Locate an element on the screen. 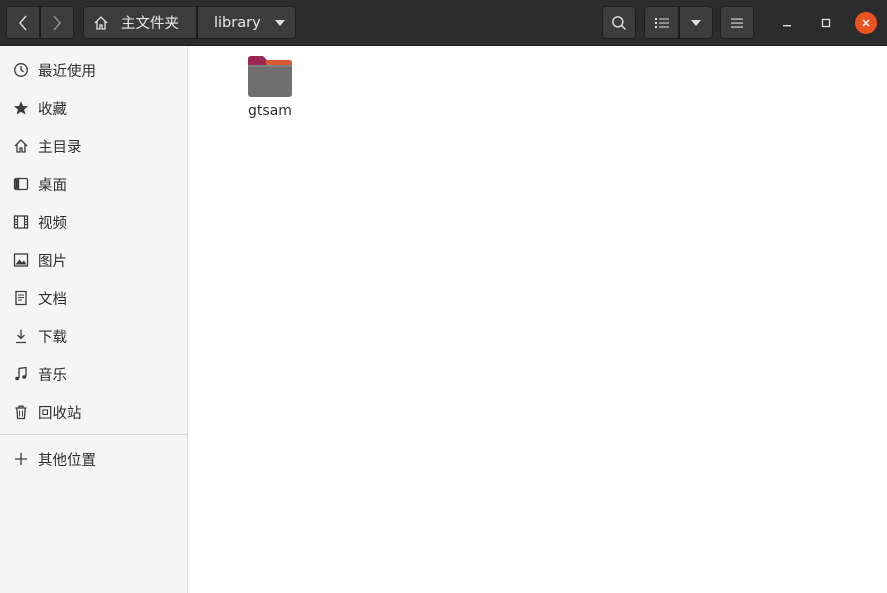 This screenshot has height=593, width=887. sidebar-item-label: 其他位置 is located at coordinates (67, 460).